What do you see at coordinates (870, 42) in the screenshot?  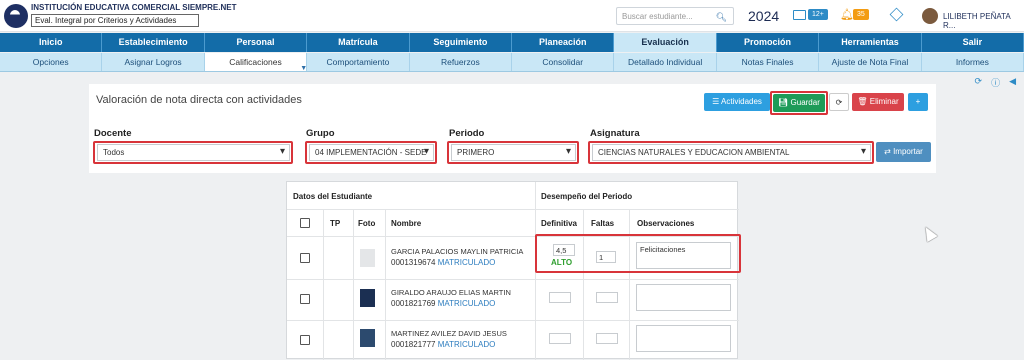 I see `menu-herramientas: Herramientas` at bounding box center [870, 42].